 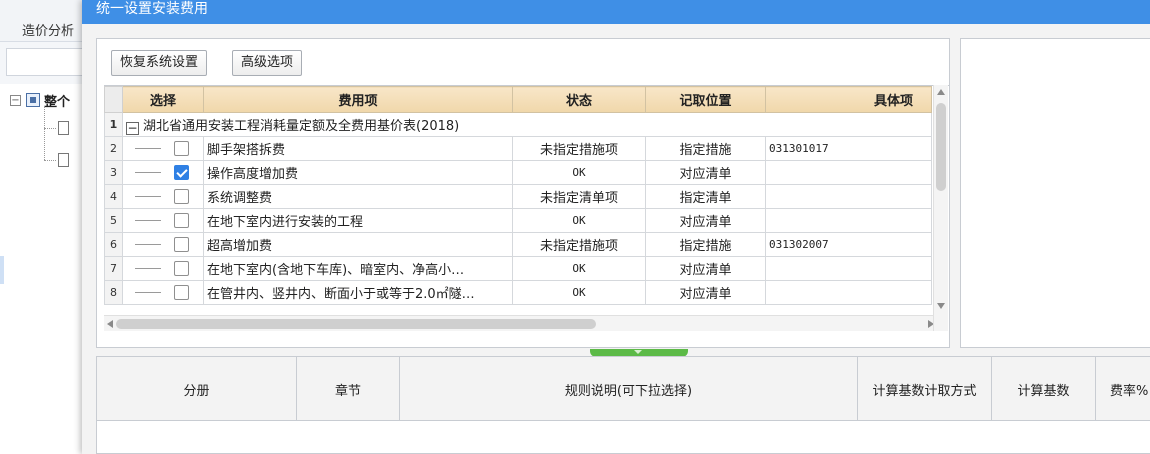 I want to click on fee-item-cell: 脚手架搭拆费, so click(x=358, y=148).